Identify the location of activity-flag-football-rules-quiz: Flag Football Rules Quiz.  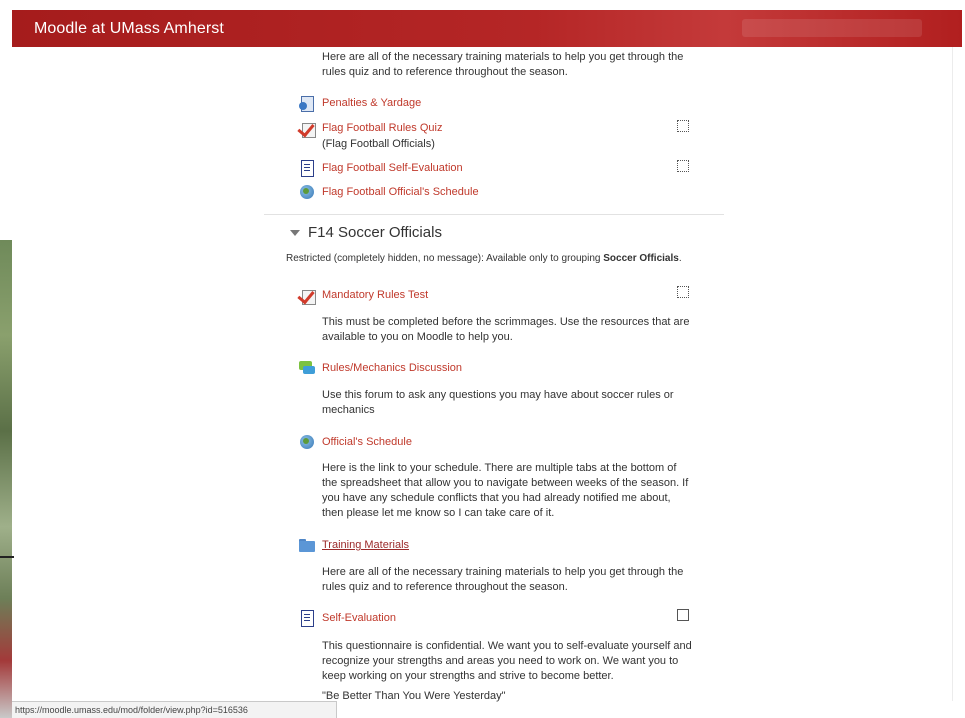
(498, 128).